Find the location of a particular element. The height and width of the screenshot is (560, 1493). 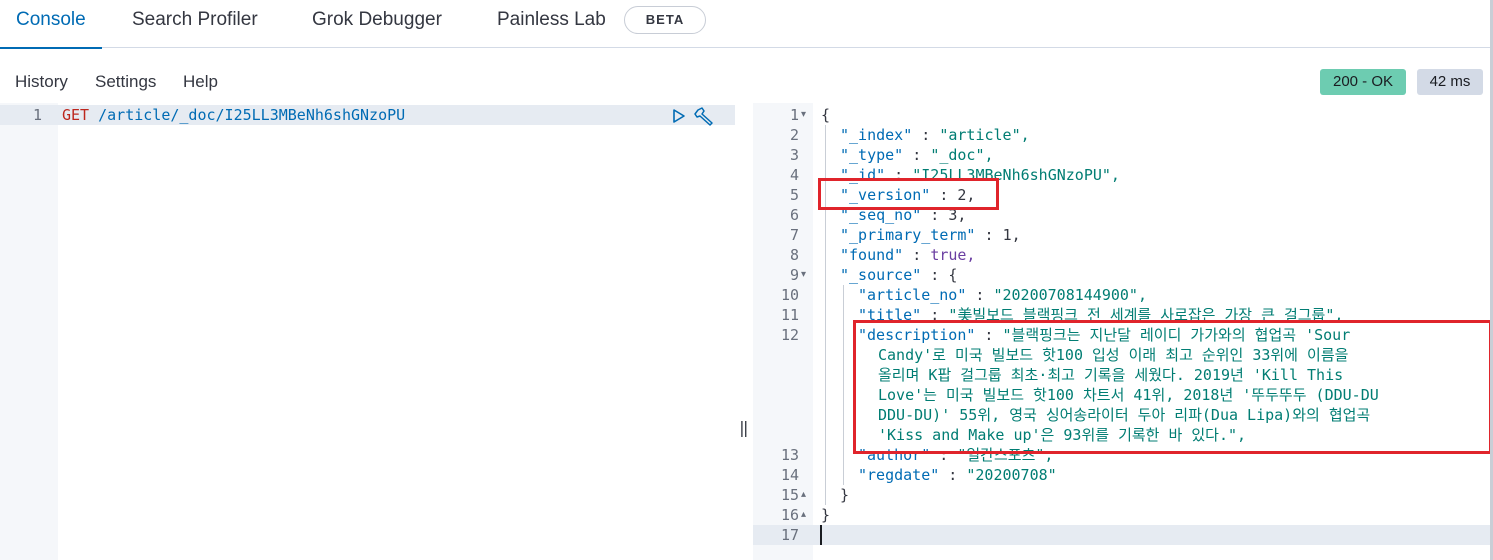

json-line: "_index" : "article", is located at coordinates (935, 135).